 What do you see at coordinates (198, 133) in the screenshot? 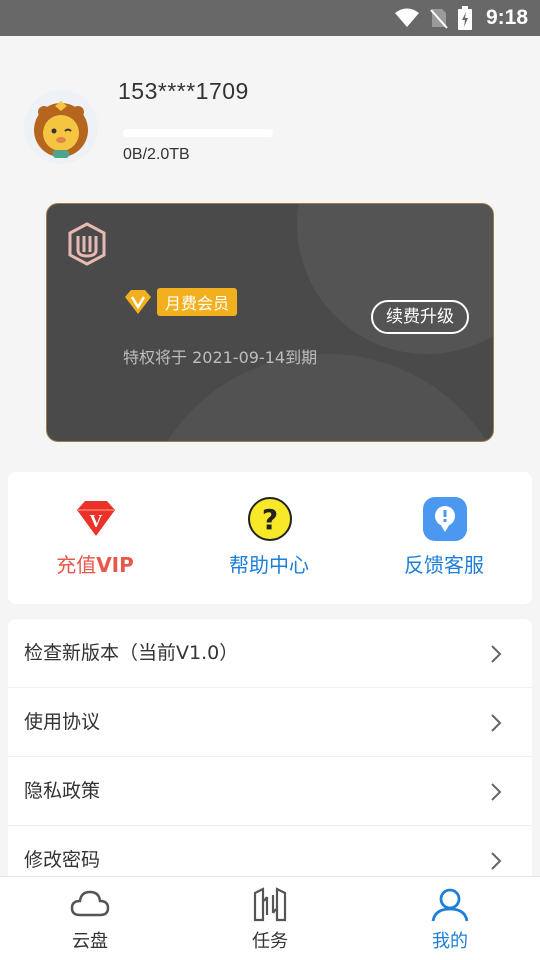
I see `storage-progress-bar` at bounding box center [198, 133].